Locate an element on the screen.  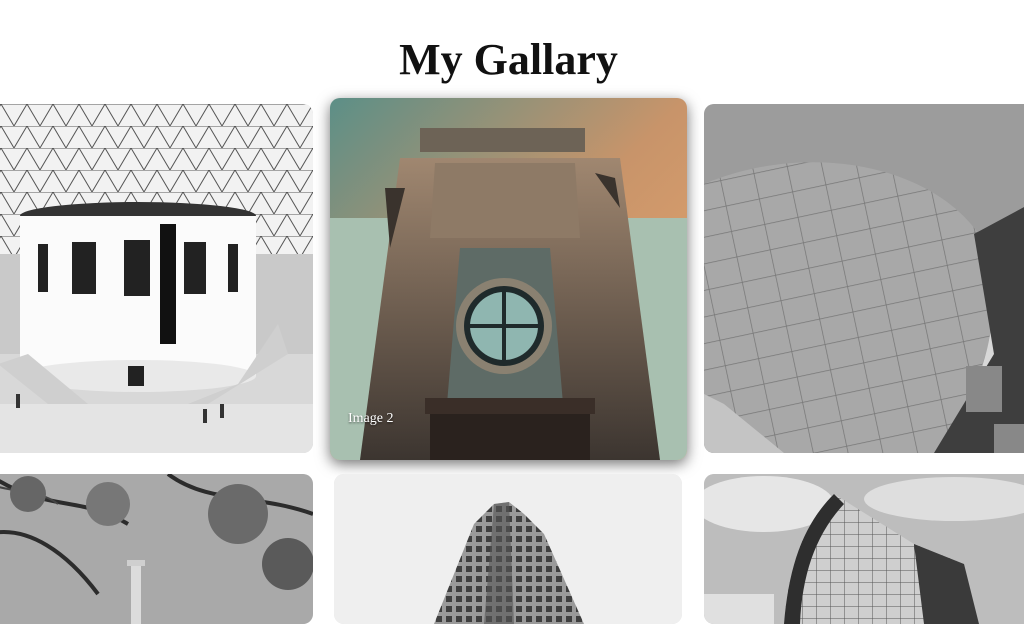
page-title: My Gallary is located at coordinates (508, 59).